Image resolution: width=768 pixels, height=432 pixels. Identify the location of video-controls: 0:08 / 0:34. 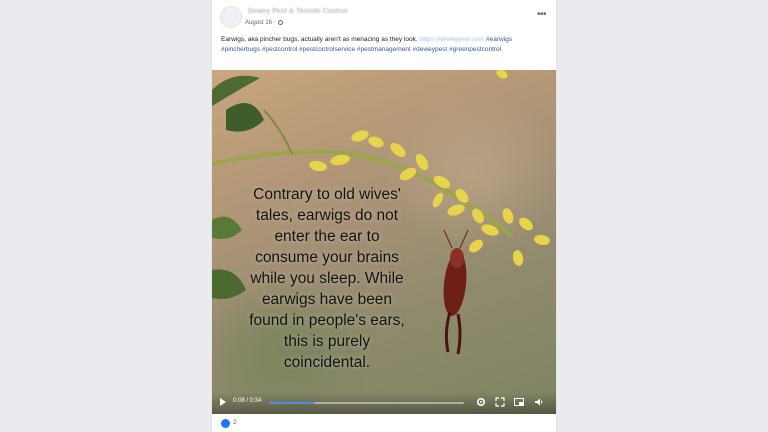
(384, 403).